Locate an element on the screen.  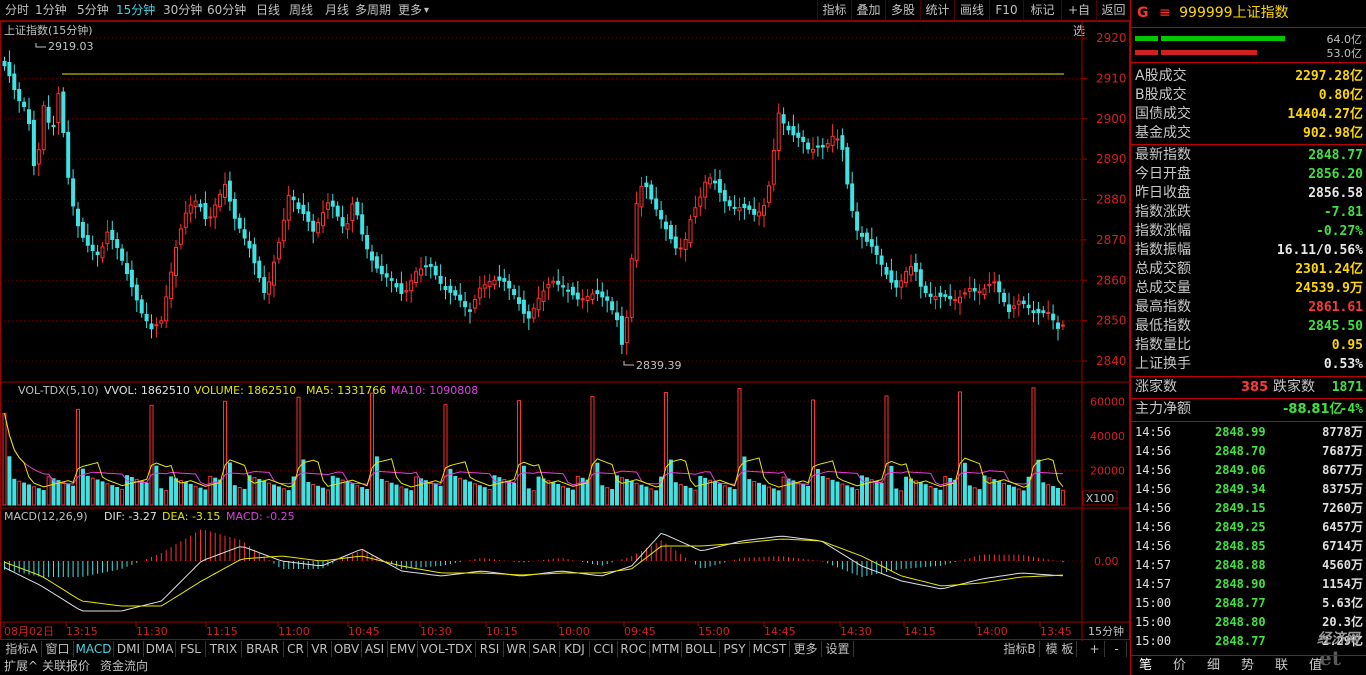
indicator-tab-3: DMI is located at coordinates (129, 649).